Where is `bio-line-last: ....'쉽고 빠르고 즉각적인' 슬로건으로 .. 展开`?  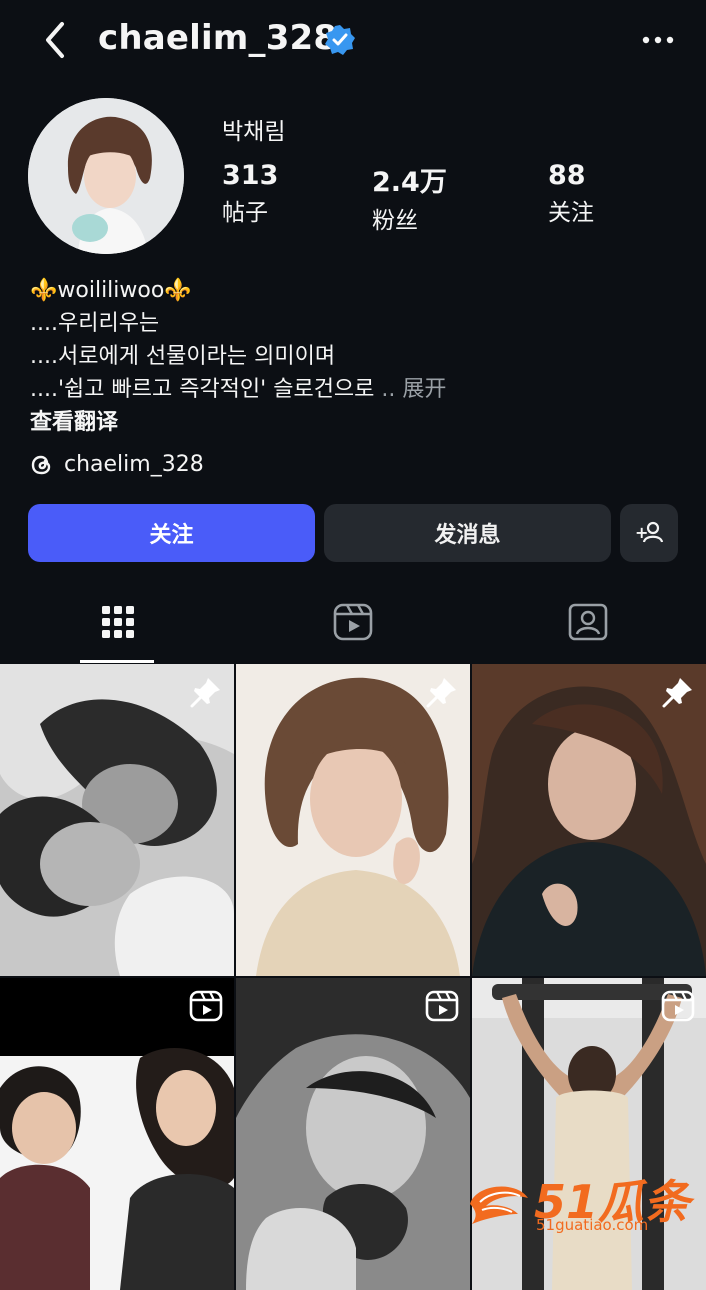
bio-line-last: ....'쉽고 빠르고 즉각적인' 슬로건으로 .. 展开 is located at coordinates (238, 389).